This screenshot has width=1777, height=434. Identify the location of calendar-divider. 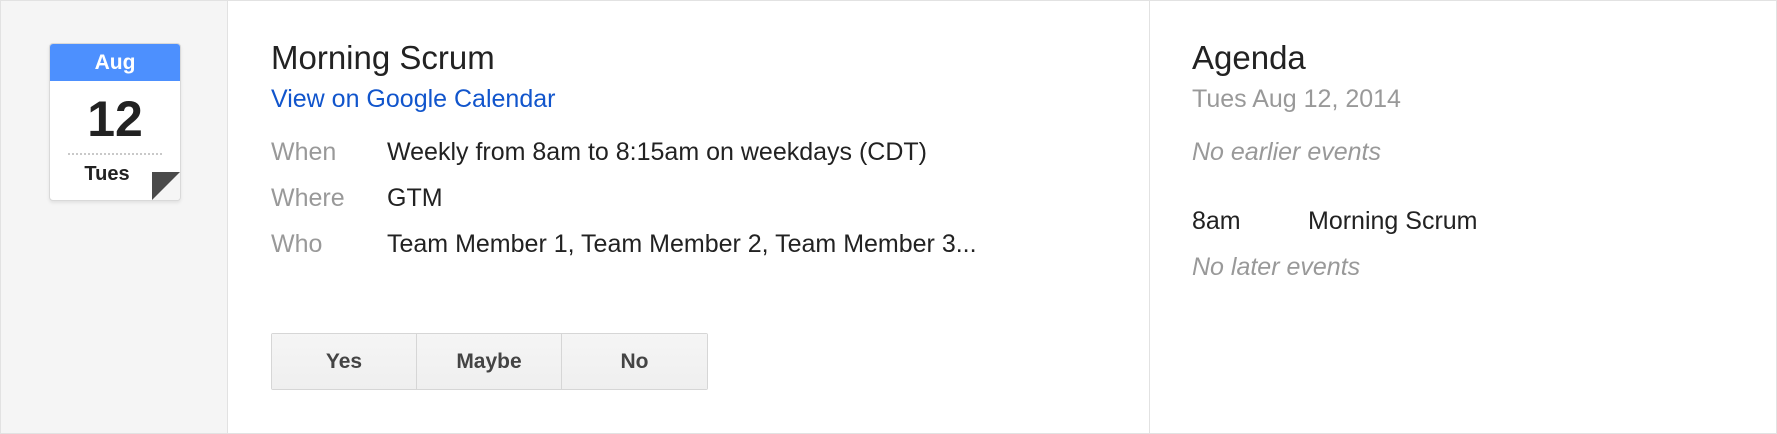
(115, 154).